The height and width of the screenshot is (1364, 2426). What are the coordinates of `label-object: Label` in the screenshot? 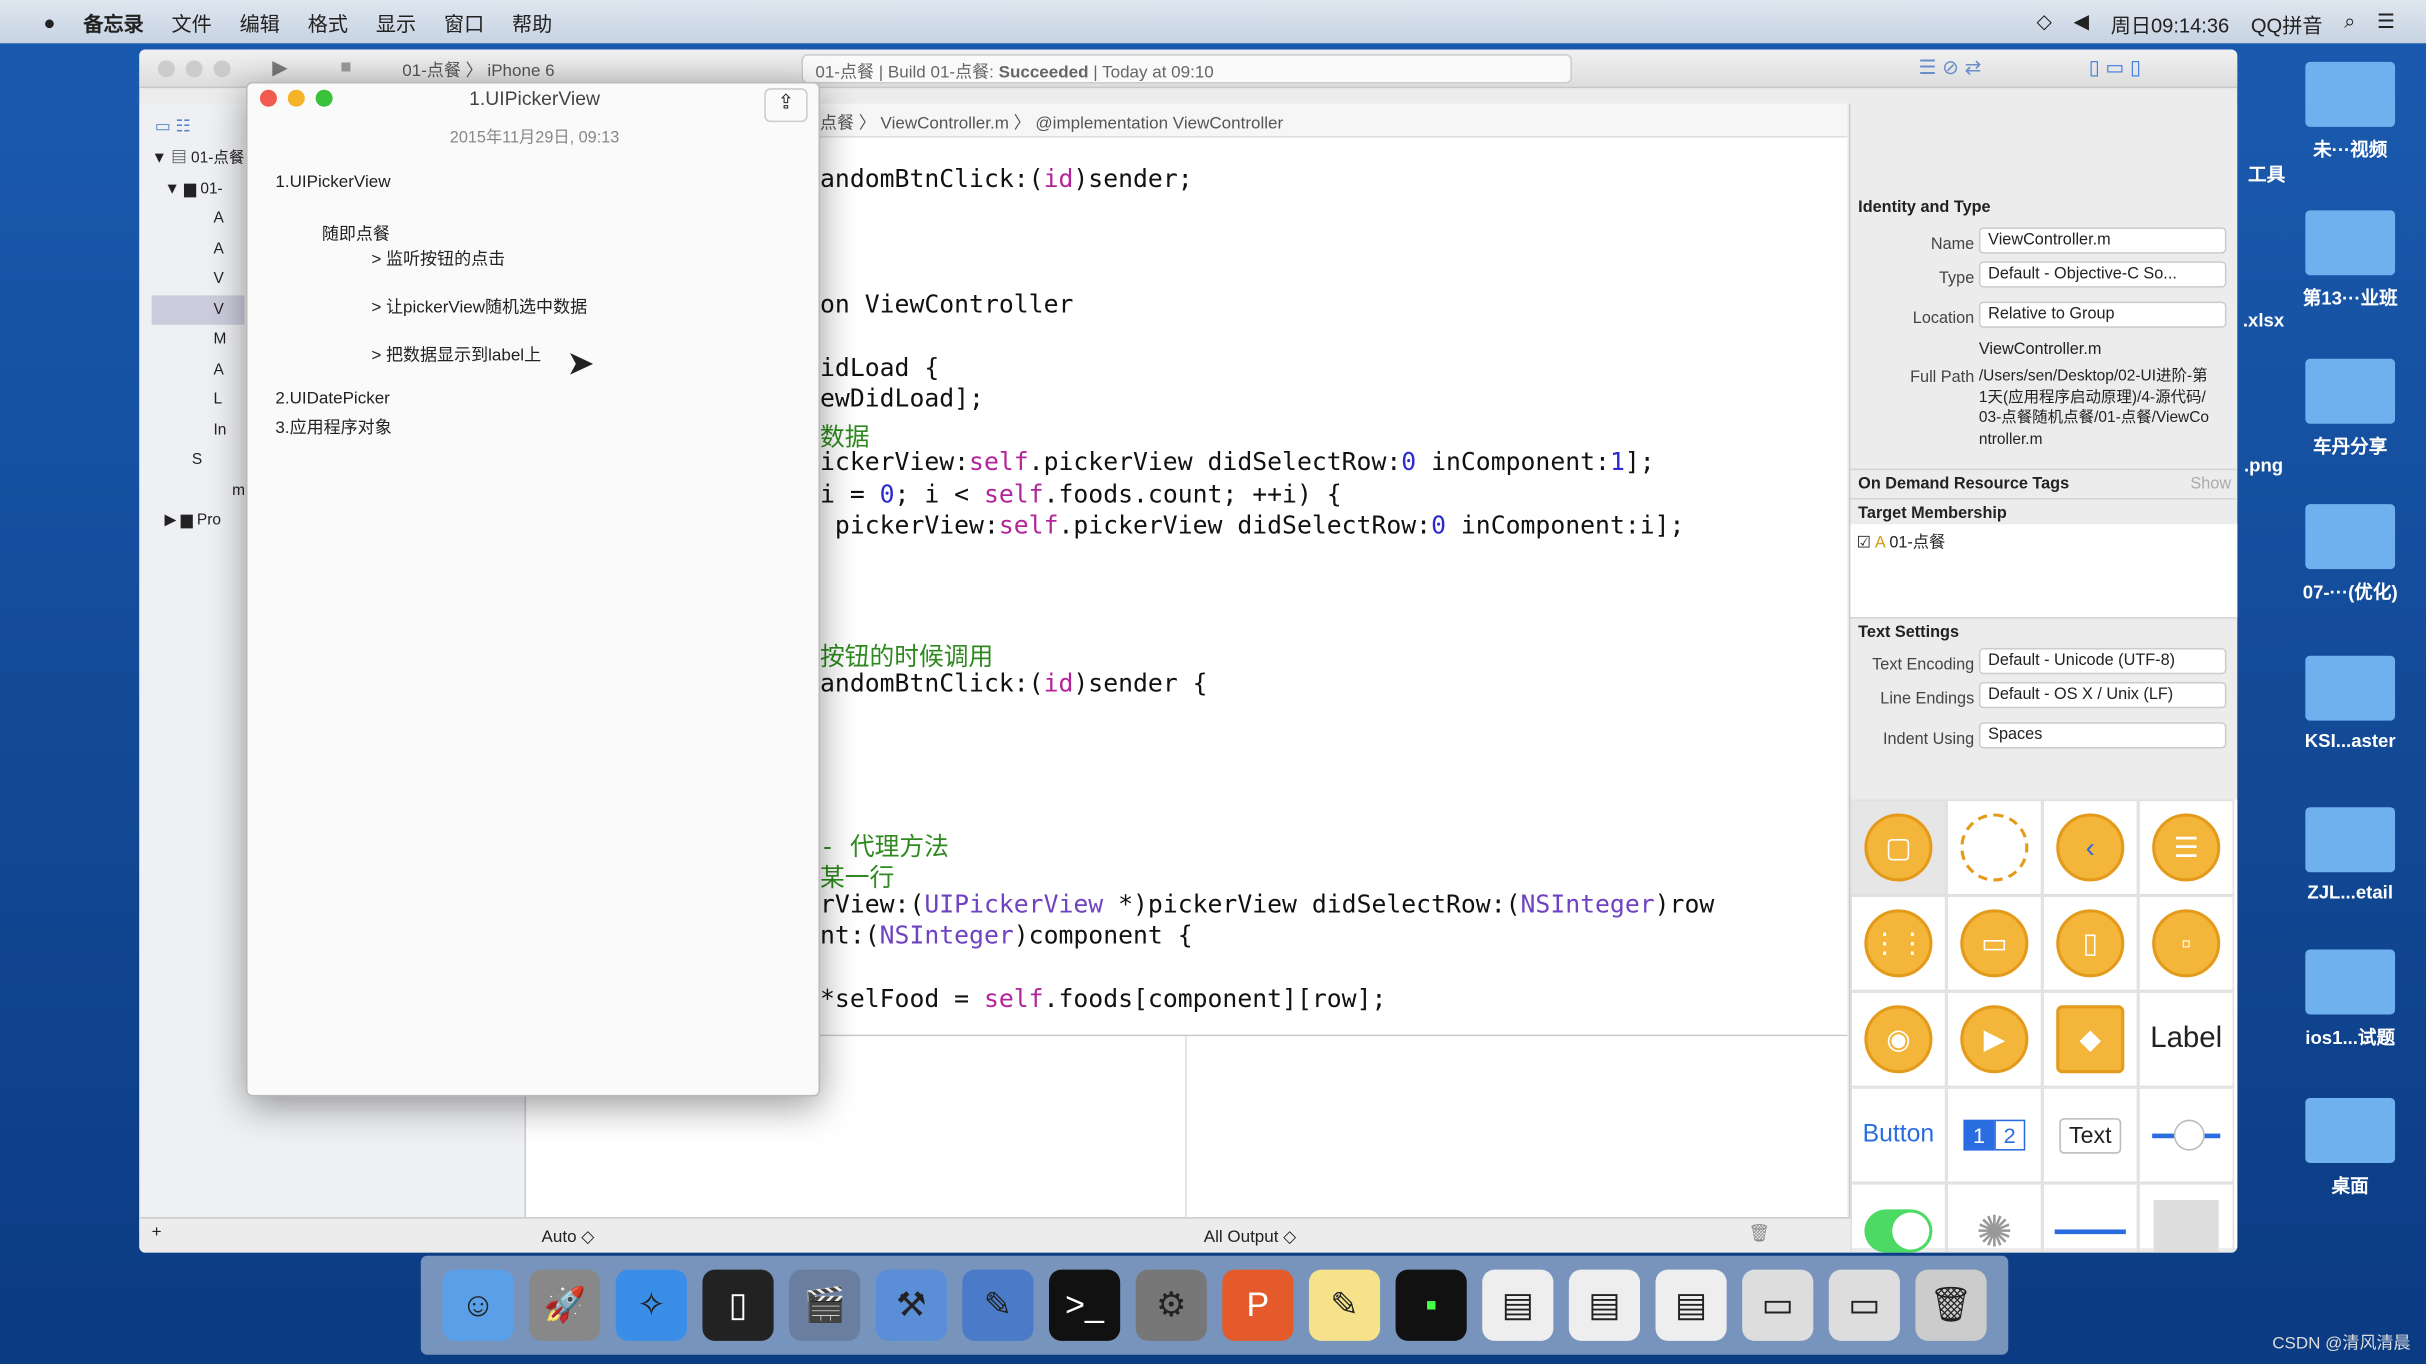 It's located at (2186, 1039).